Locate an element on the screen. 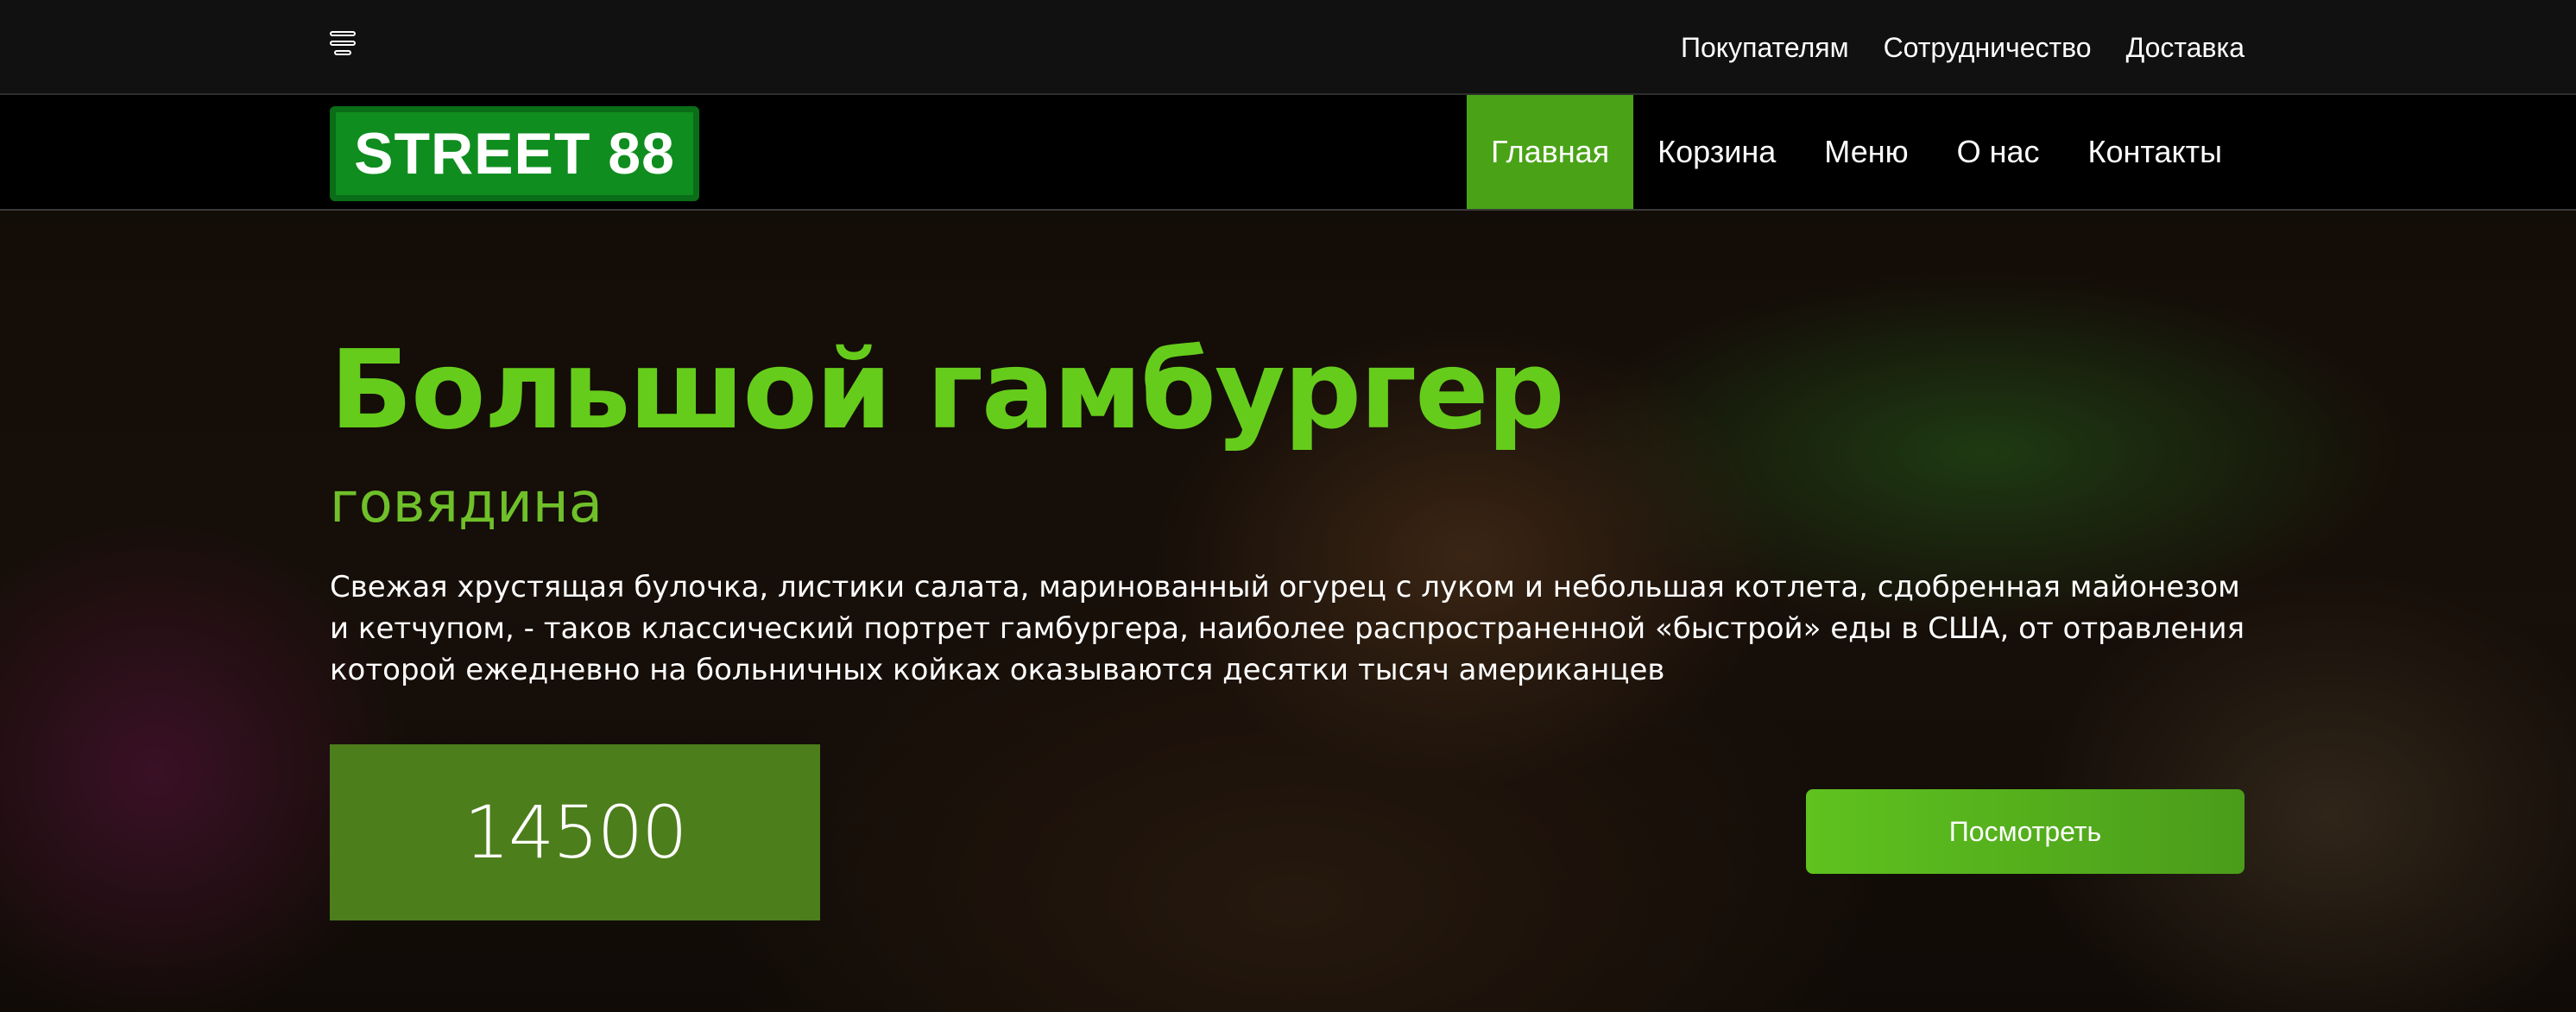  hero-subtitle: говядина is located at coordinates (466, 503).